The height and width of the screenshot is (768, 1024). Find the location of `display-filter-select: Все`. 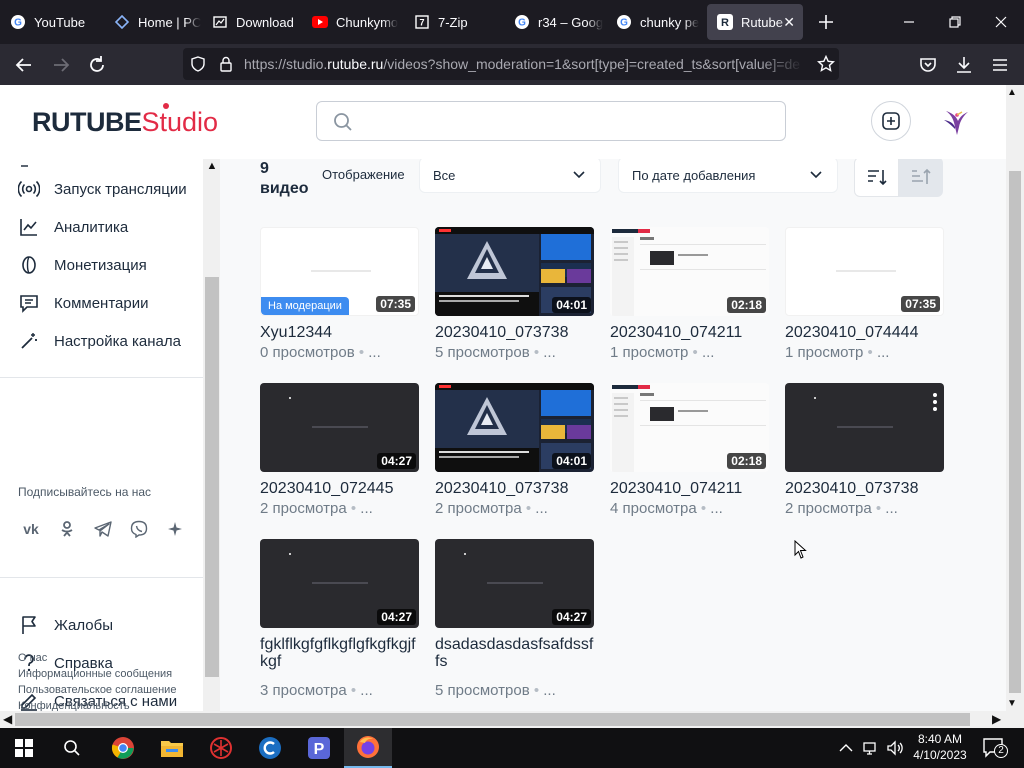

display-filter-select: Все is located at coordinates (510, 176).